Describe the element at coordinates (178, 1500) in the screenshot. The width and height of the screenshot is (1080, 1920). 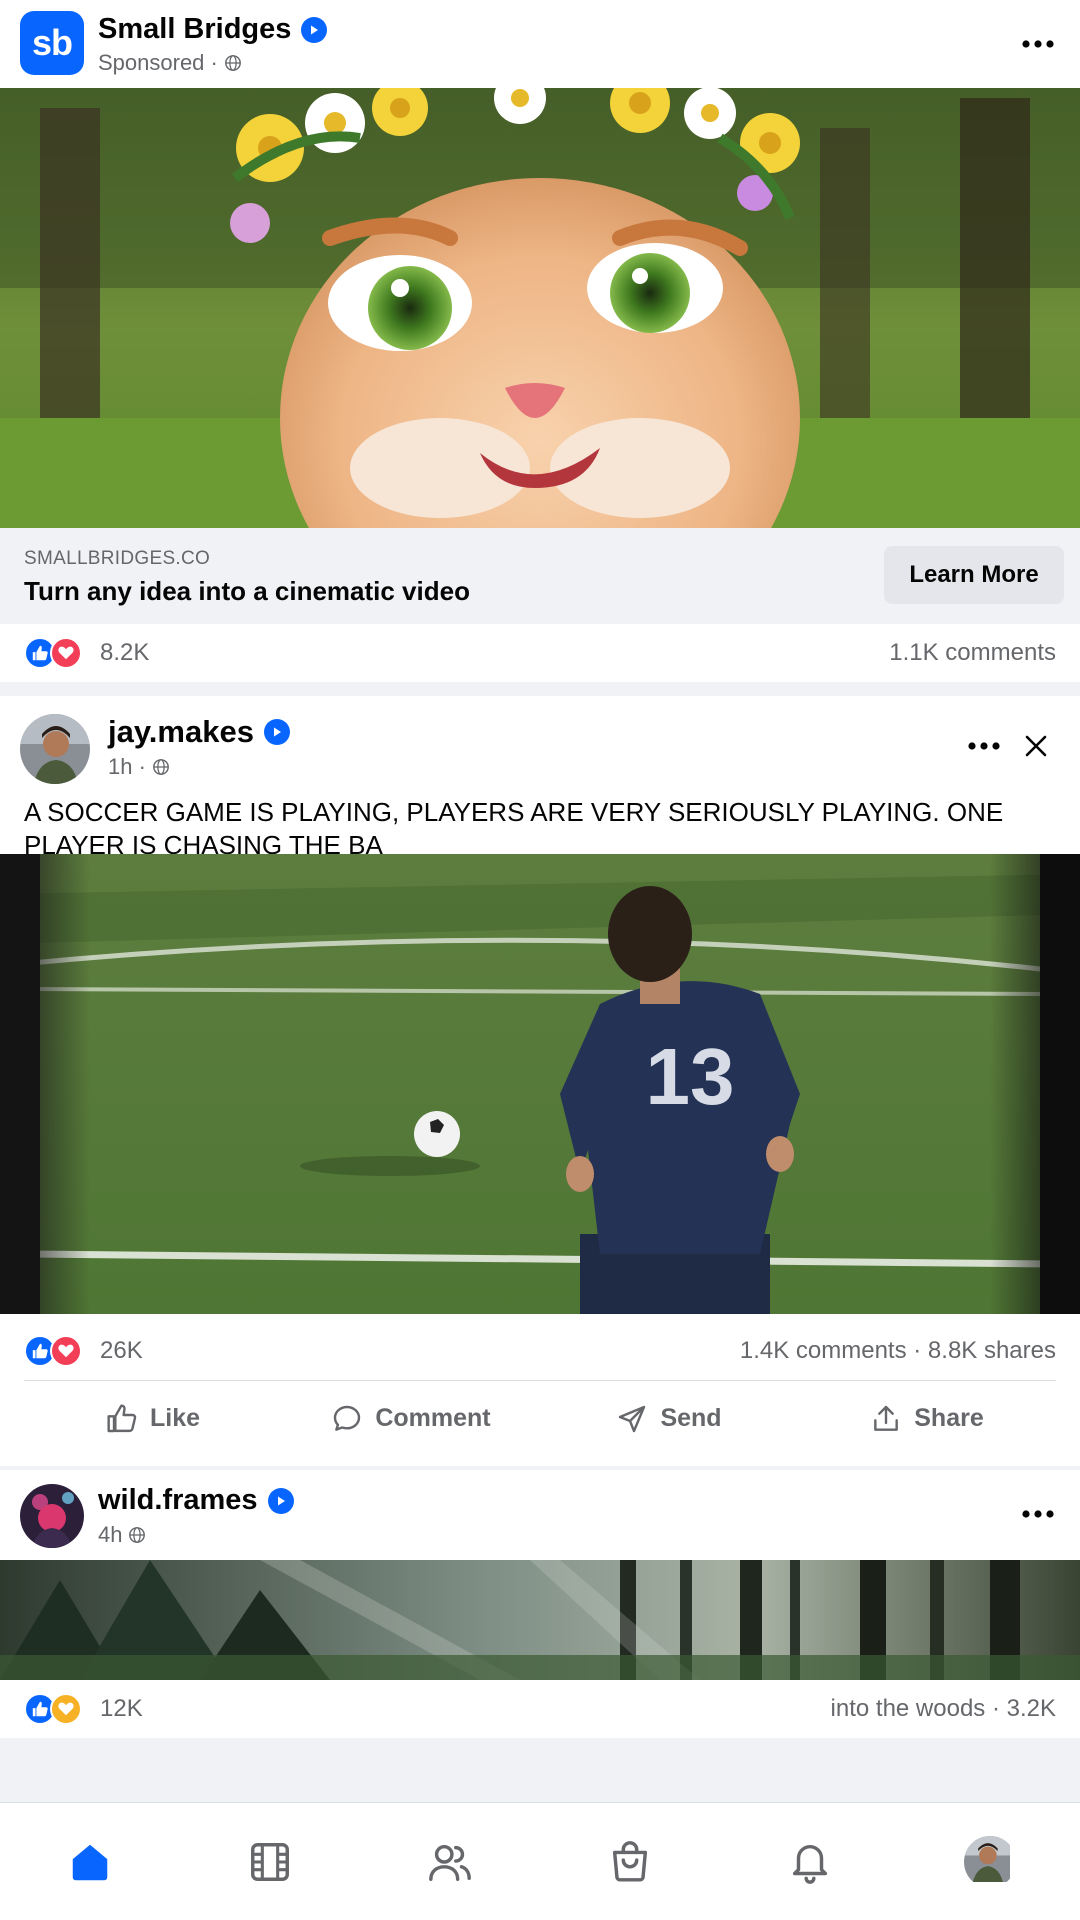
I see `author-label: wild.frames` at that location.